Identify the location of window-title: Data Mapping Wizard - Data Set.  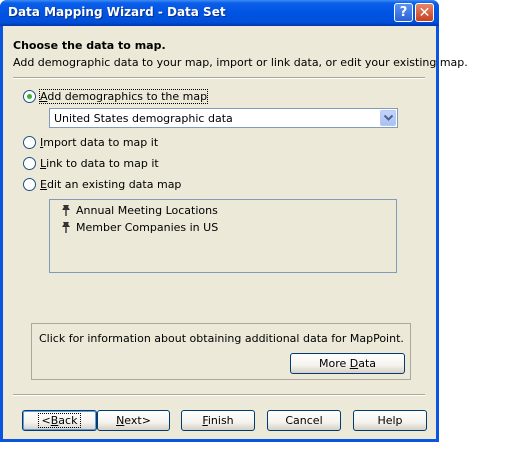
(117, 12).